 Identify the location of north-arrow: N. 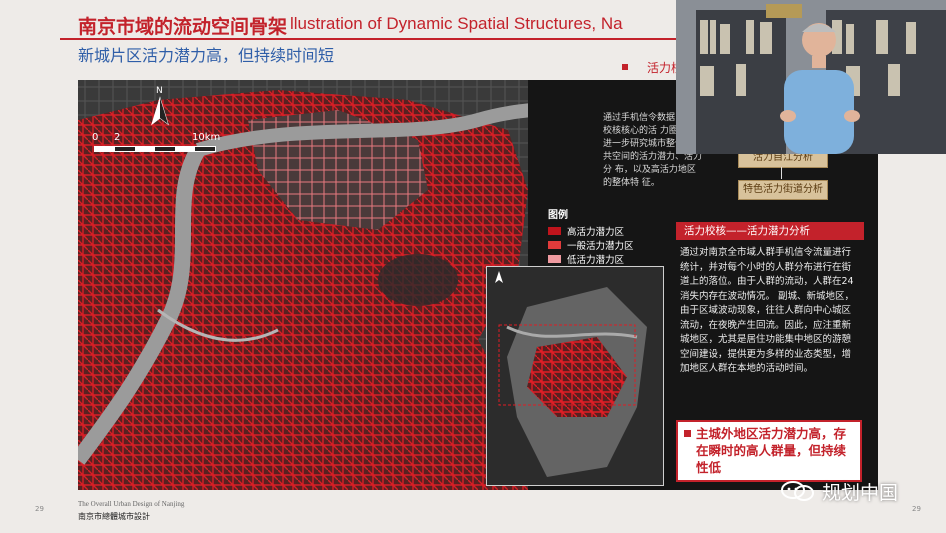
(160, 108).